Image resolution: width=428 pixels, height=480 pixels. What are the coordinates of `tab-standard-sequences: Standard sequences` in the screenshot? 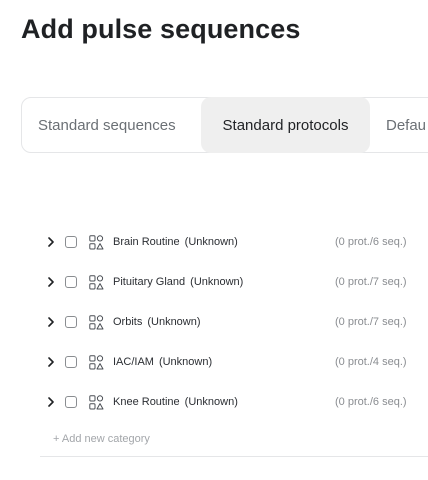 It's located at (111, 125).